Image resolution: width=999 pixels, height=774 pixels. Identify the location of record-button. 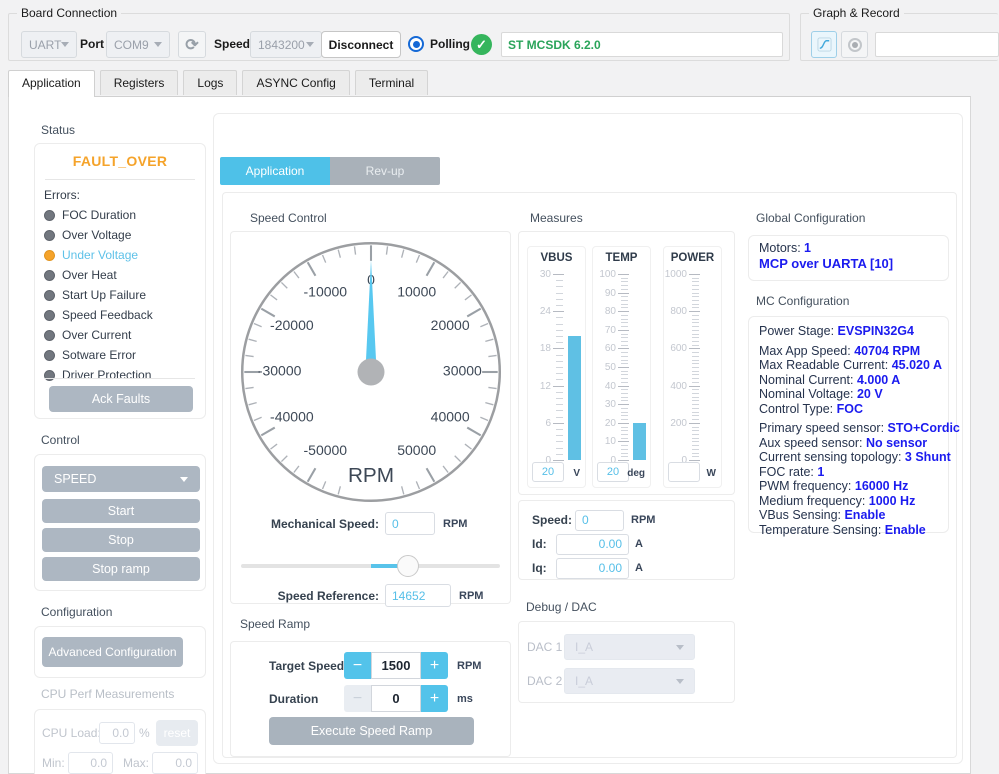
(854, 44).